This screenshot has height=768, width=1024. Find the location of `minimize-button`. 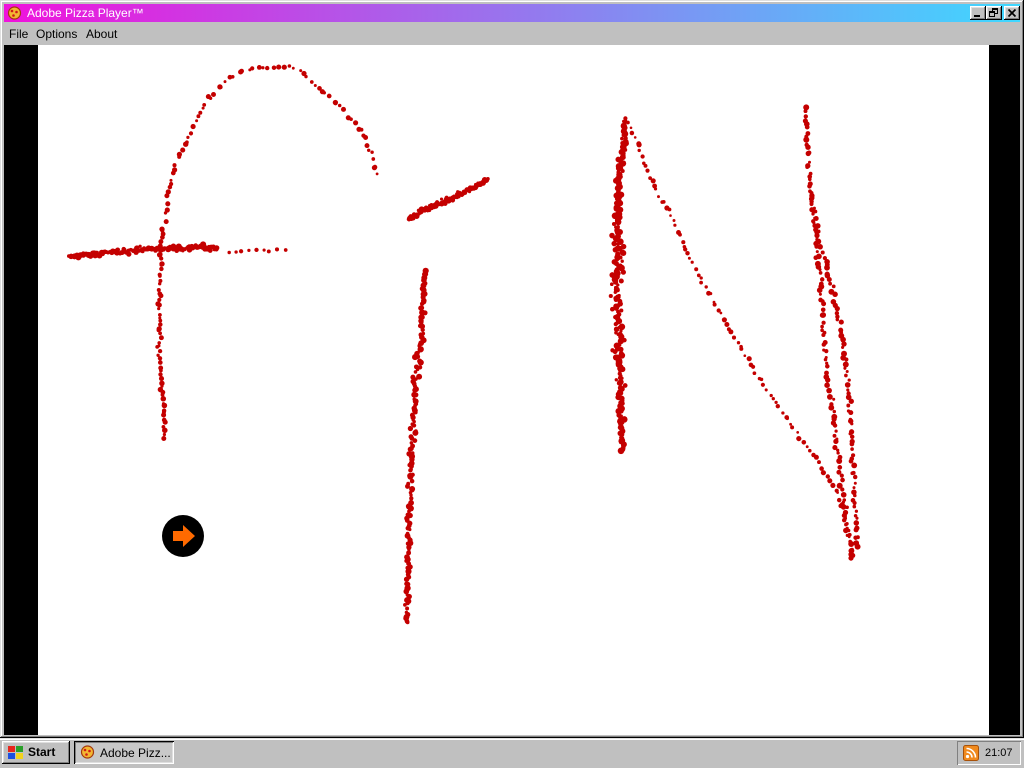

minimize-button is located at coordinates (978, 13).